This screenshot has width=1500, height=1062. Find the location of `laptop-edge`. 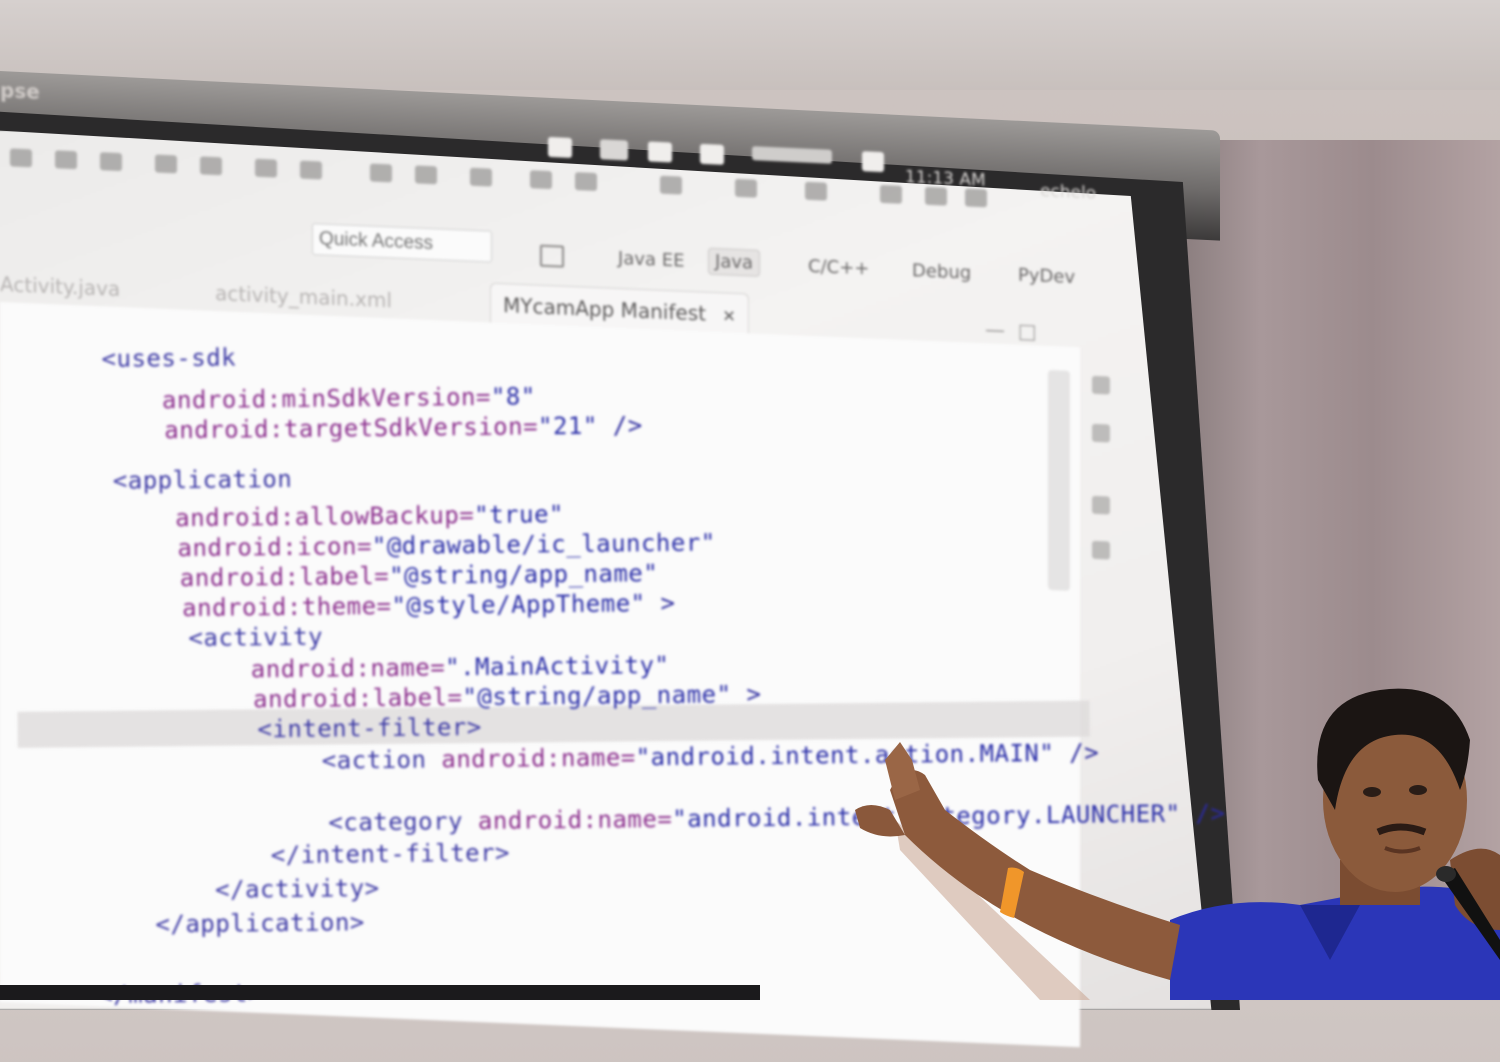

laptop-edge is located at coordinates (380, 992).